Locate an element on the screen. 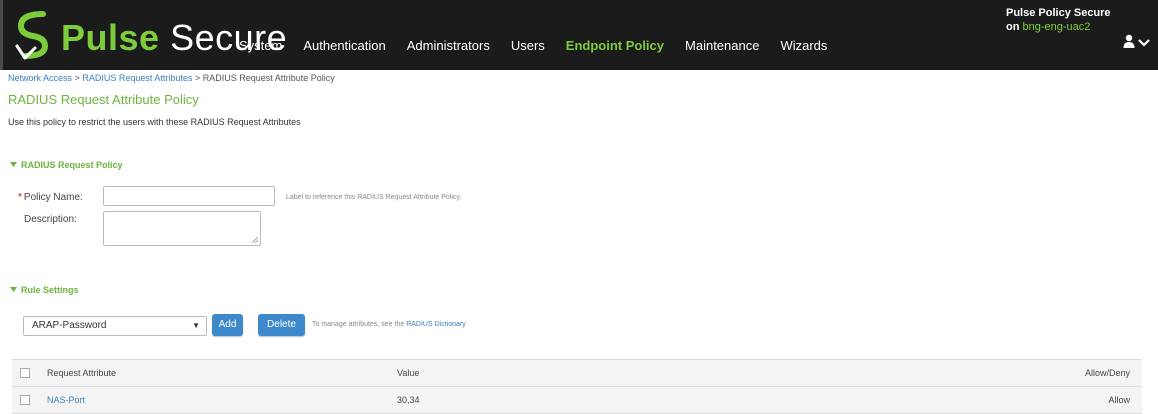 Image resolution: width=1158 pixels, height=414 pixels. column-header-value: Value is located at coordinates (737, 373).